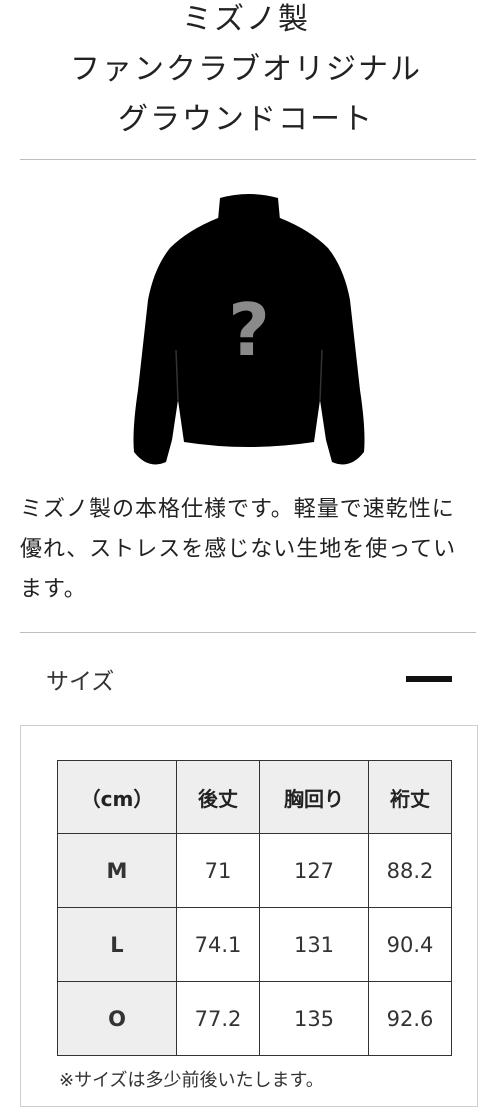 This screenshot has width=492, height=1107. Describe the element at coordinates (410, 944) in the screenshot. I see `table-cell: 90.4` at that location.